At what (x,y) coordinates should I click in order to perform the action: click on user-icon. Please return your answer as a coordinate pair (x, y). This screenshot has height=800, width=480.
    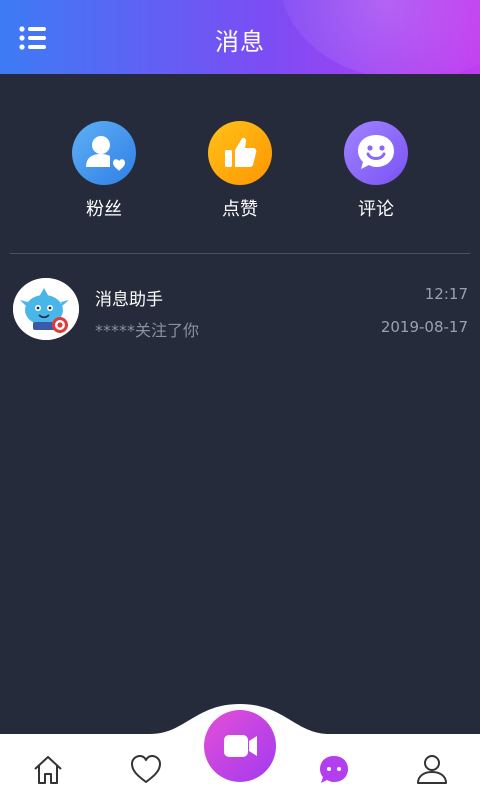
    Looking at the image, I should click on (432, 770).